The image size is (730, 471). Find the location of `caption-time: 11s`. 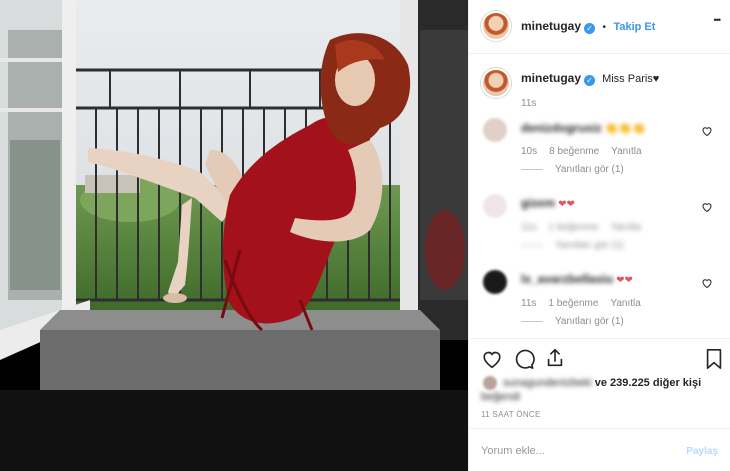

caption-time: 11s is located at coordinates (529, 103).